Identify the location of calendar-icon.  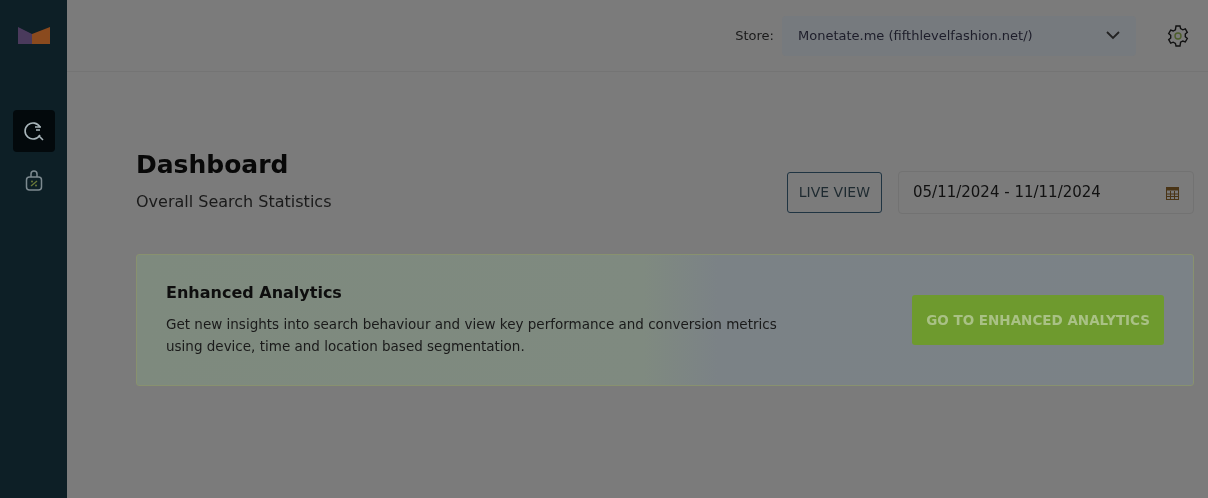
(1172, 192).